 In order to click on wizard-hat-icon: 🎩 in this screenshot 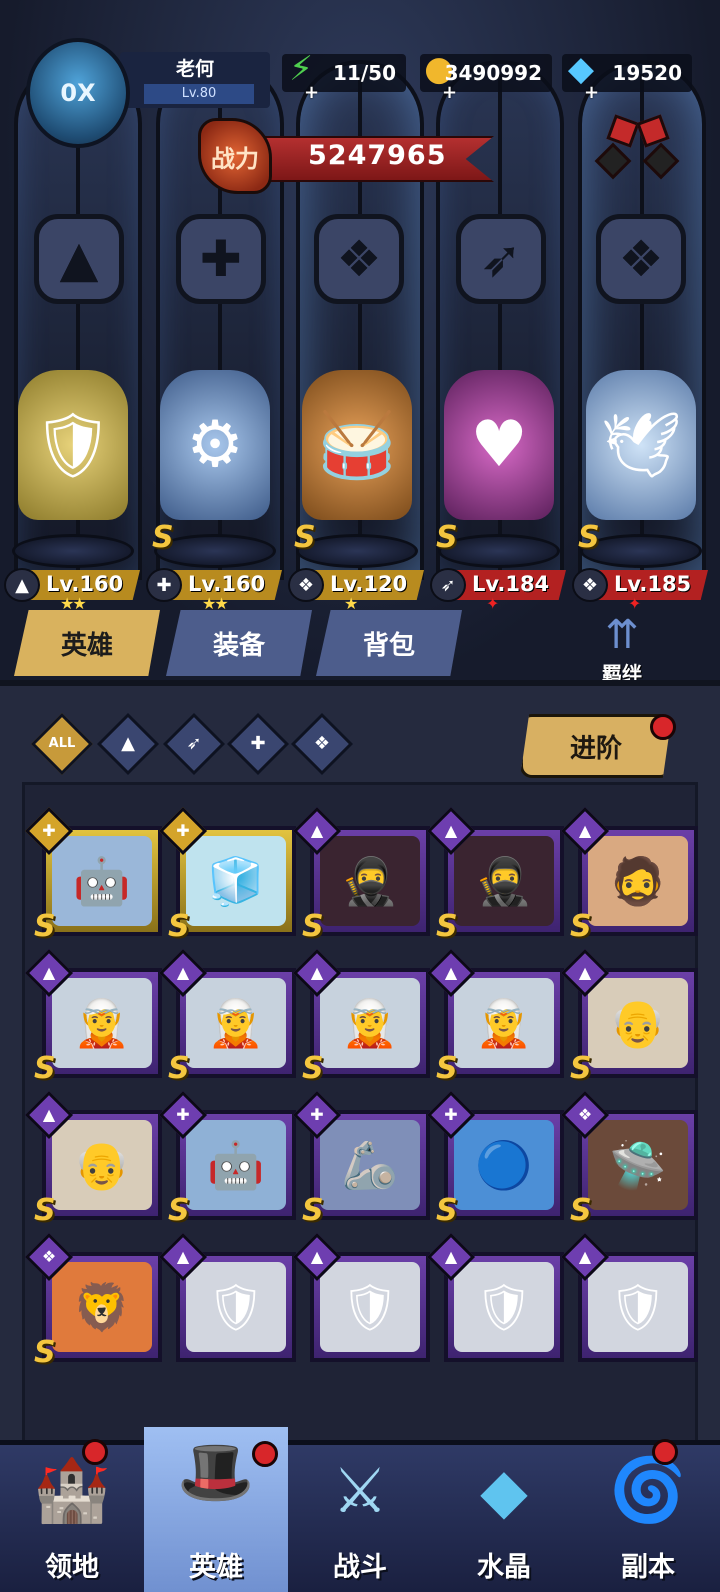, I will do `click(216, 1471)`.